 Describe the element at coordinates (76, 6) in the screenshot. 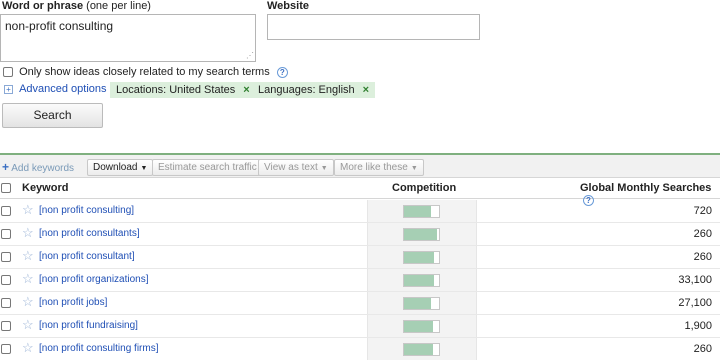

I see `word-phrase-label: Word or phrase (one per line)` at that location.